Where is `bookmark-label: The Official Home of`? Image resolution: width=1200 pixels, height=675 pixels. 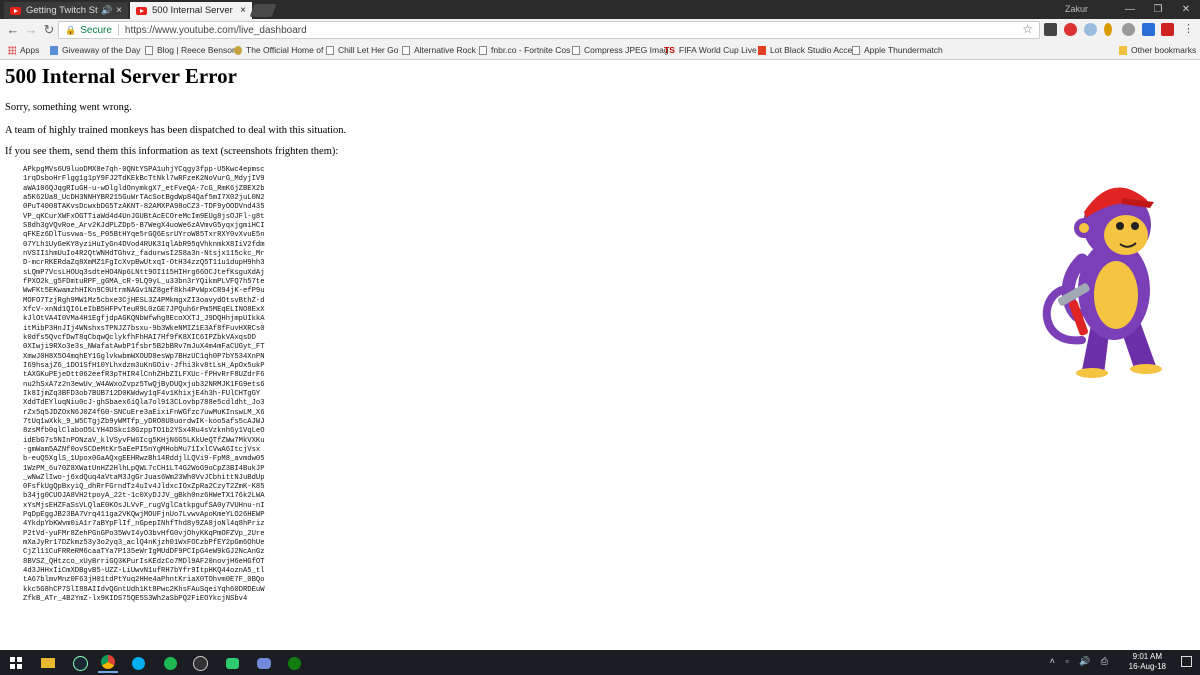 bookmark-label: The Official Home of is located at coordinates (285, 50).